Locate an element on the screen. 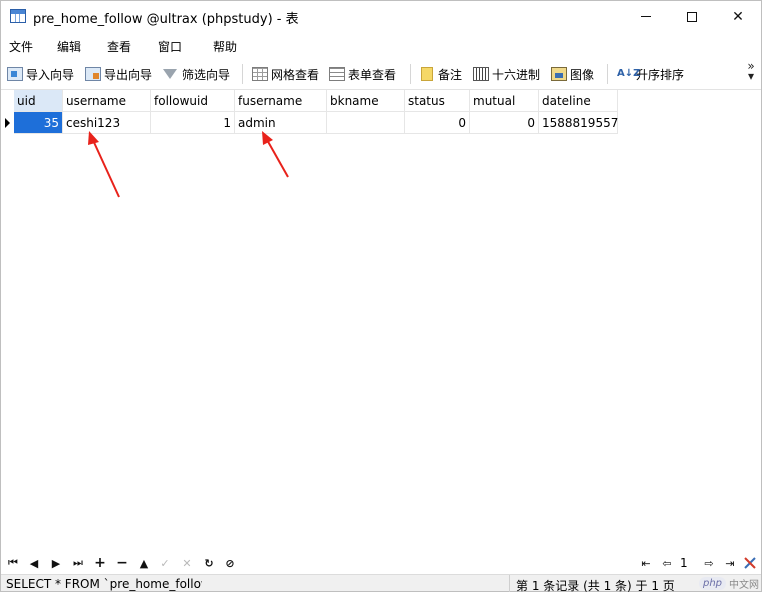 The width and height of the screenshot is (762, 594). refresh-button: ↻ is located at coordinates (209, 563).